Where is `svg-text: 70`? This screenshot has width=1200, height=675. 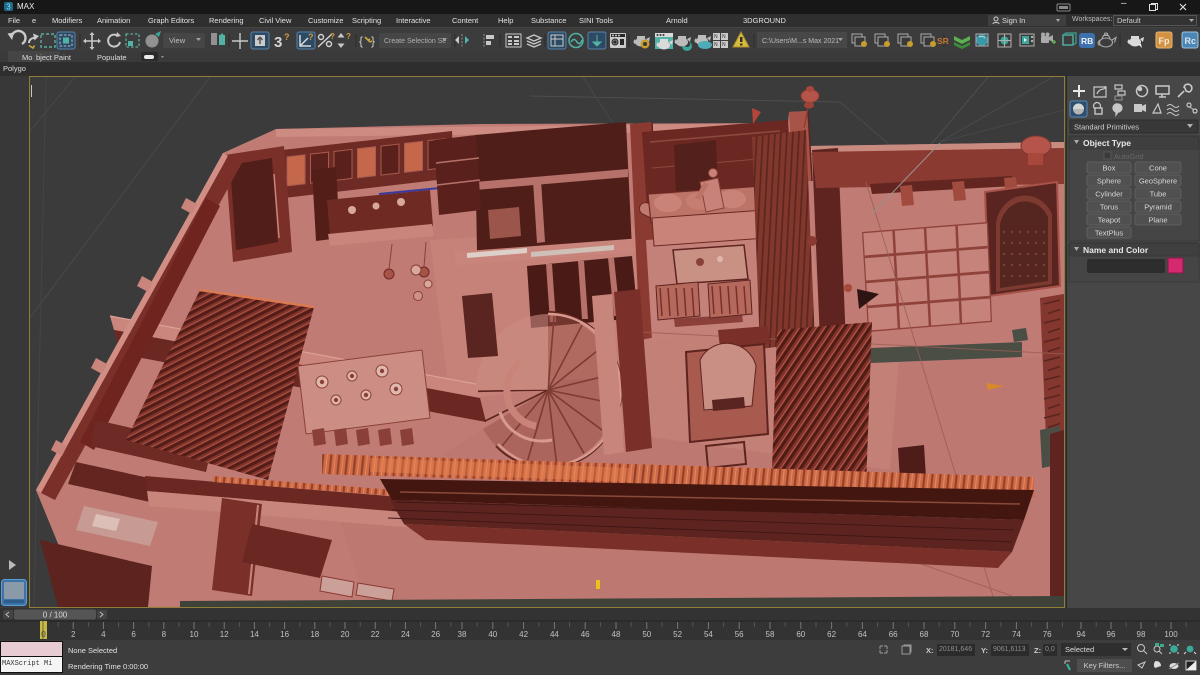
svg-text: 70 is located at coordinates (954, 634).